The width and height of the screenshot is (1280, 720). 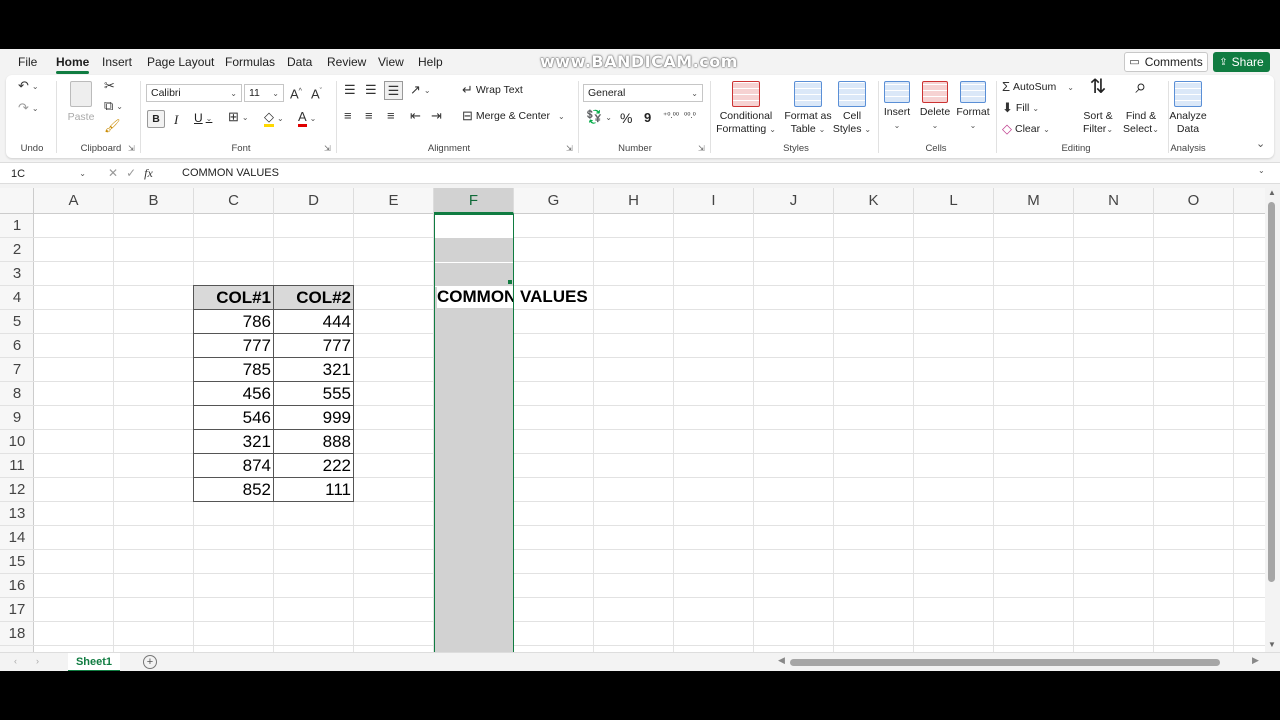 I want to click on number-launcher-icon: ⇲, so click(x=701, y=148).